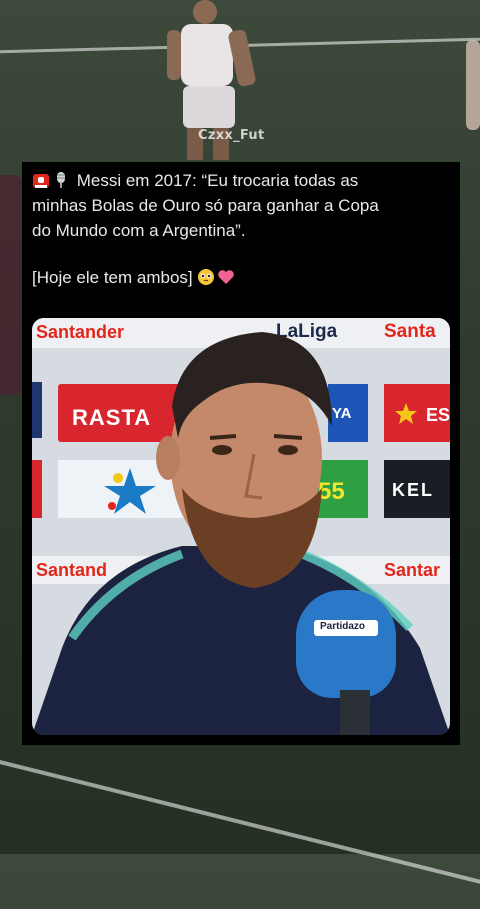 The height and width of the screenshot is (909, 480). I want to click on mic-label: Partidazo, so click(343, 626).